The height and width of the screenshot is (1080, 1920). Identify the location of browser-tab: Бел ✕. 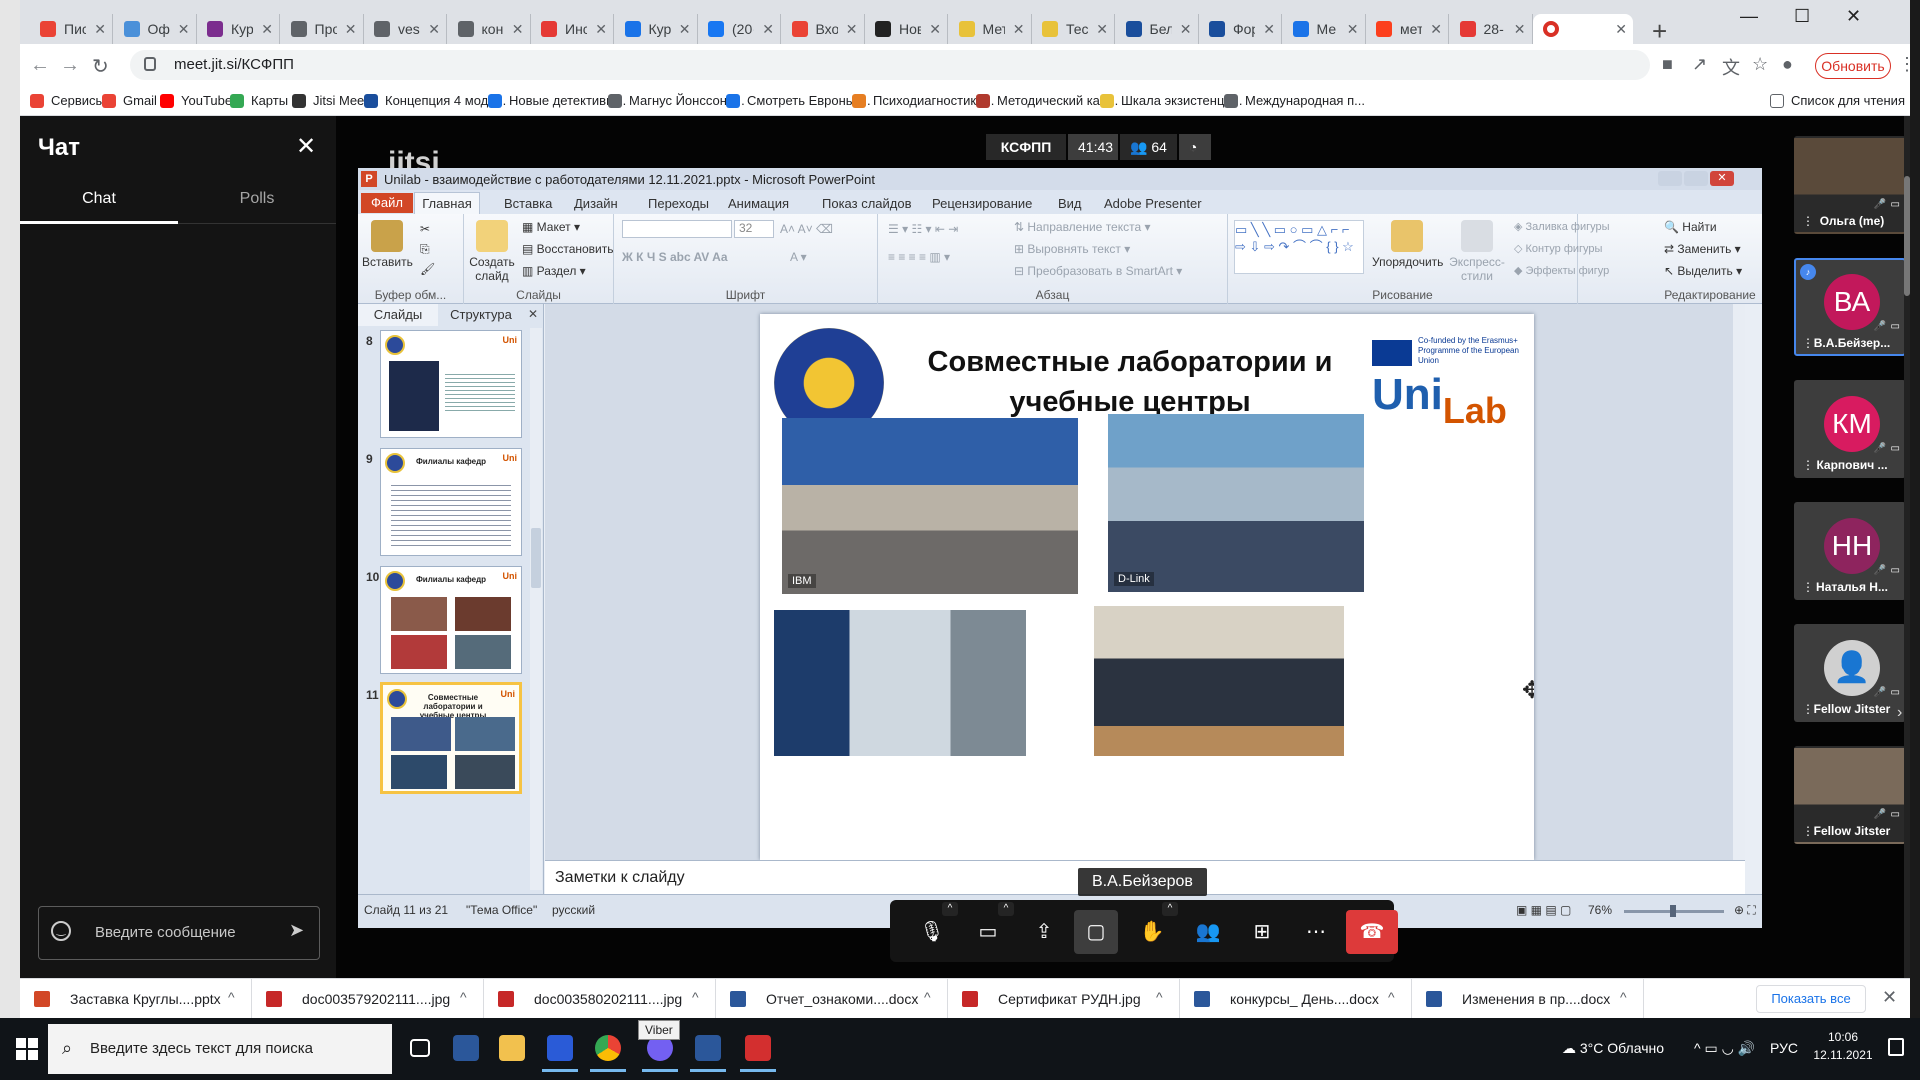
(1157, 29).